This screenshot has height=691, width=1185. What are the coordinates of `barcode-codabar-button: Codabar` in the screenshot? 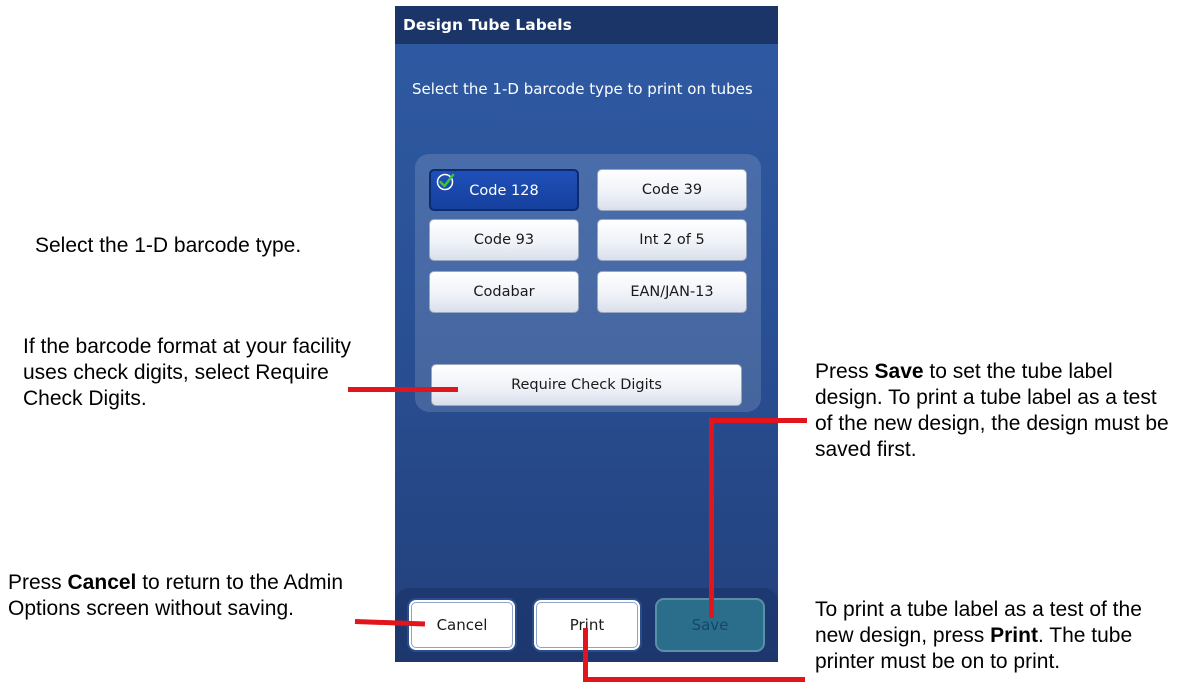 It's located at (504, 292).